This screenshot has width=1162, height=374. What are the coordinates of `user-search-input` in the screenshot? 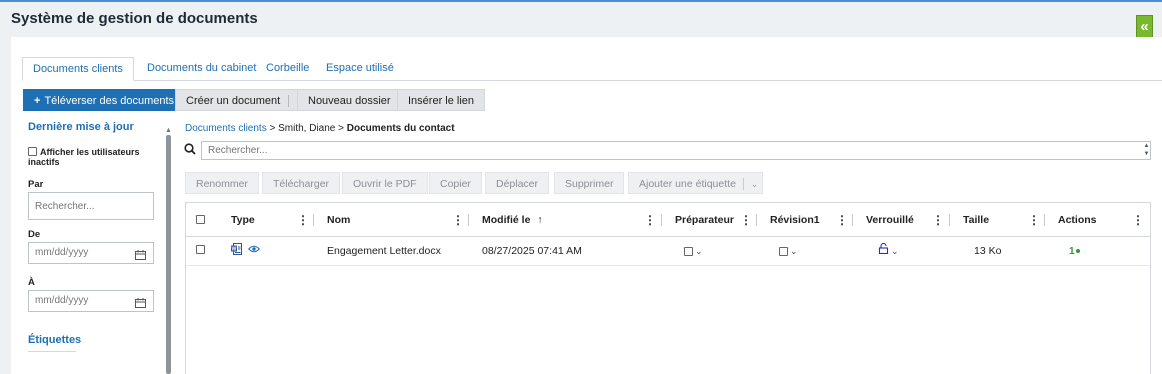 It's located at (91, 206).